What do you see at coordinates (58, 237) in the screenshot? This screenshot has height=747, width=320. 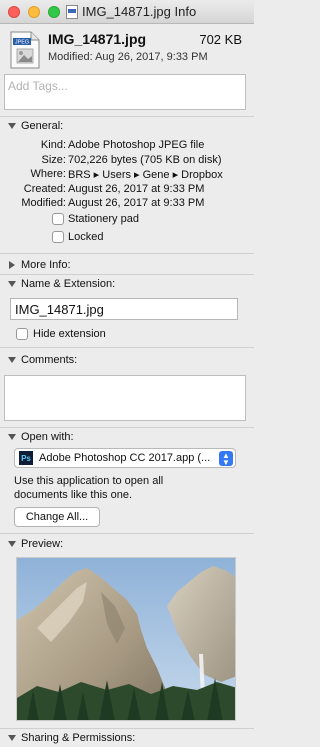 I see `locked-checkbox` at bounding box center [58, 237].